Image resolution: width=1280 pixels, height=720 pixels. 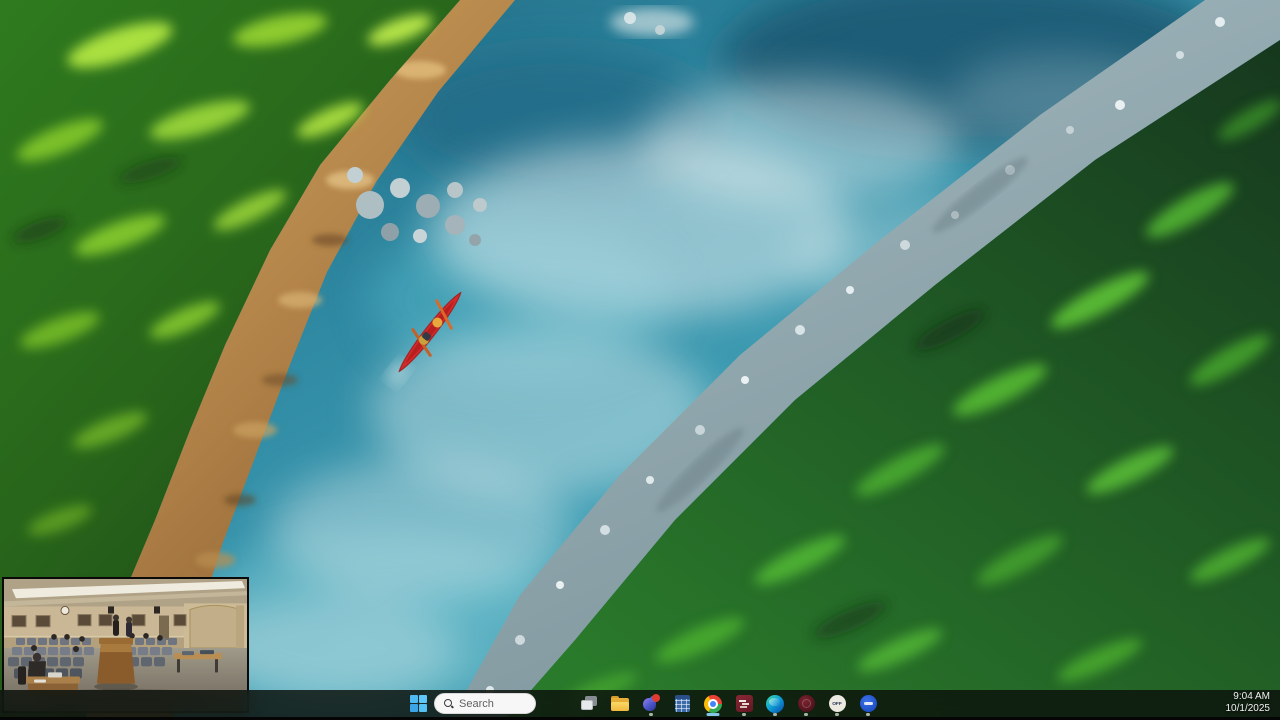 I want to click on clock-time: 9:04 AM, so click(x=1251, y=696).